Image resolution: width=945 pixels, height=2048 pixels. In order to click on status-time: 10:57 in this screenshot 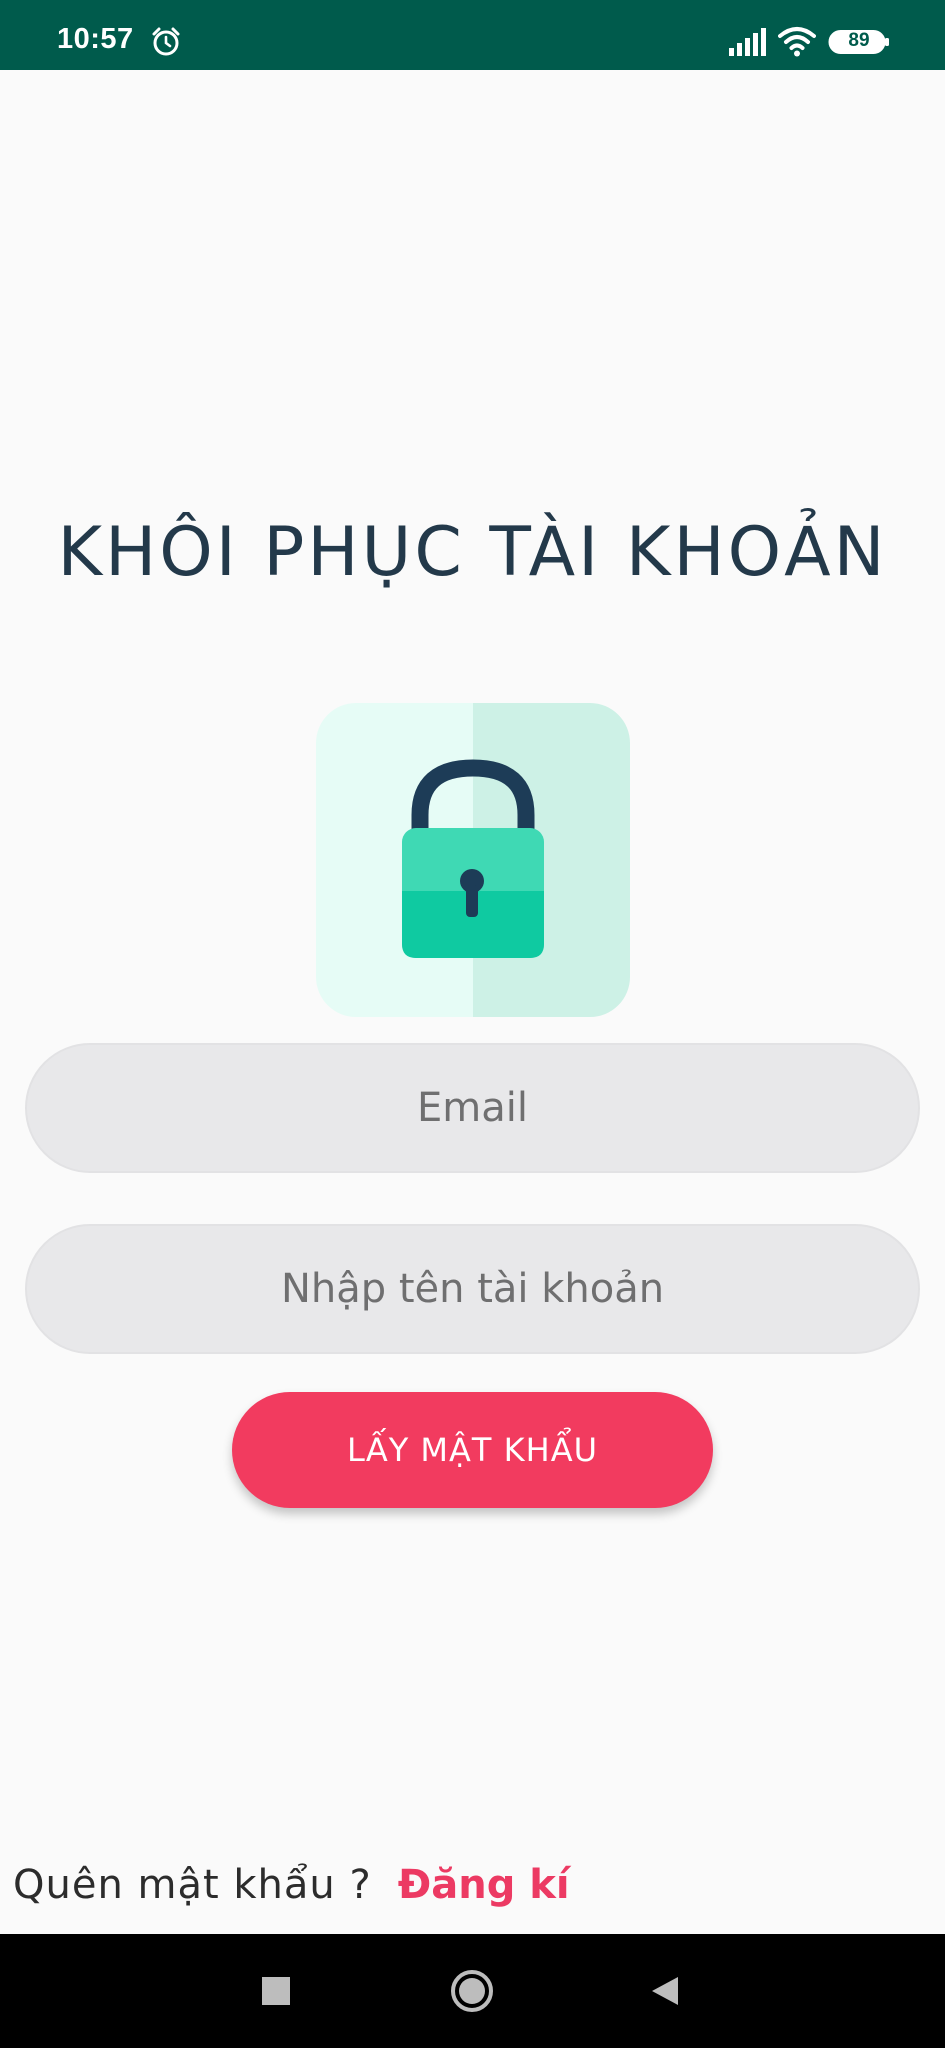, I will do `click(95, 39)`.